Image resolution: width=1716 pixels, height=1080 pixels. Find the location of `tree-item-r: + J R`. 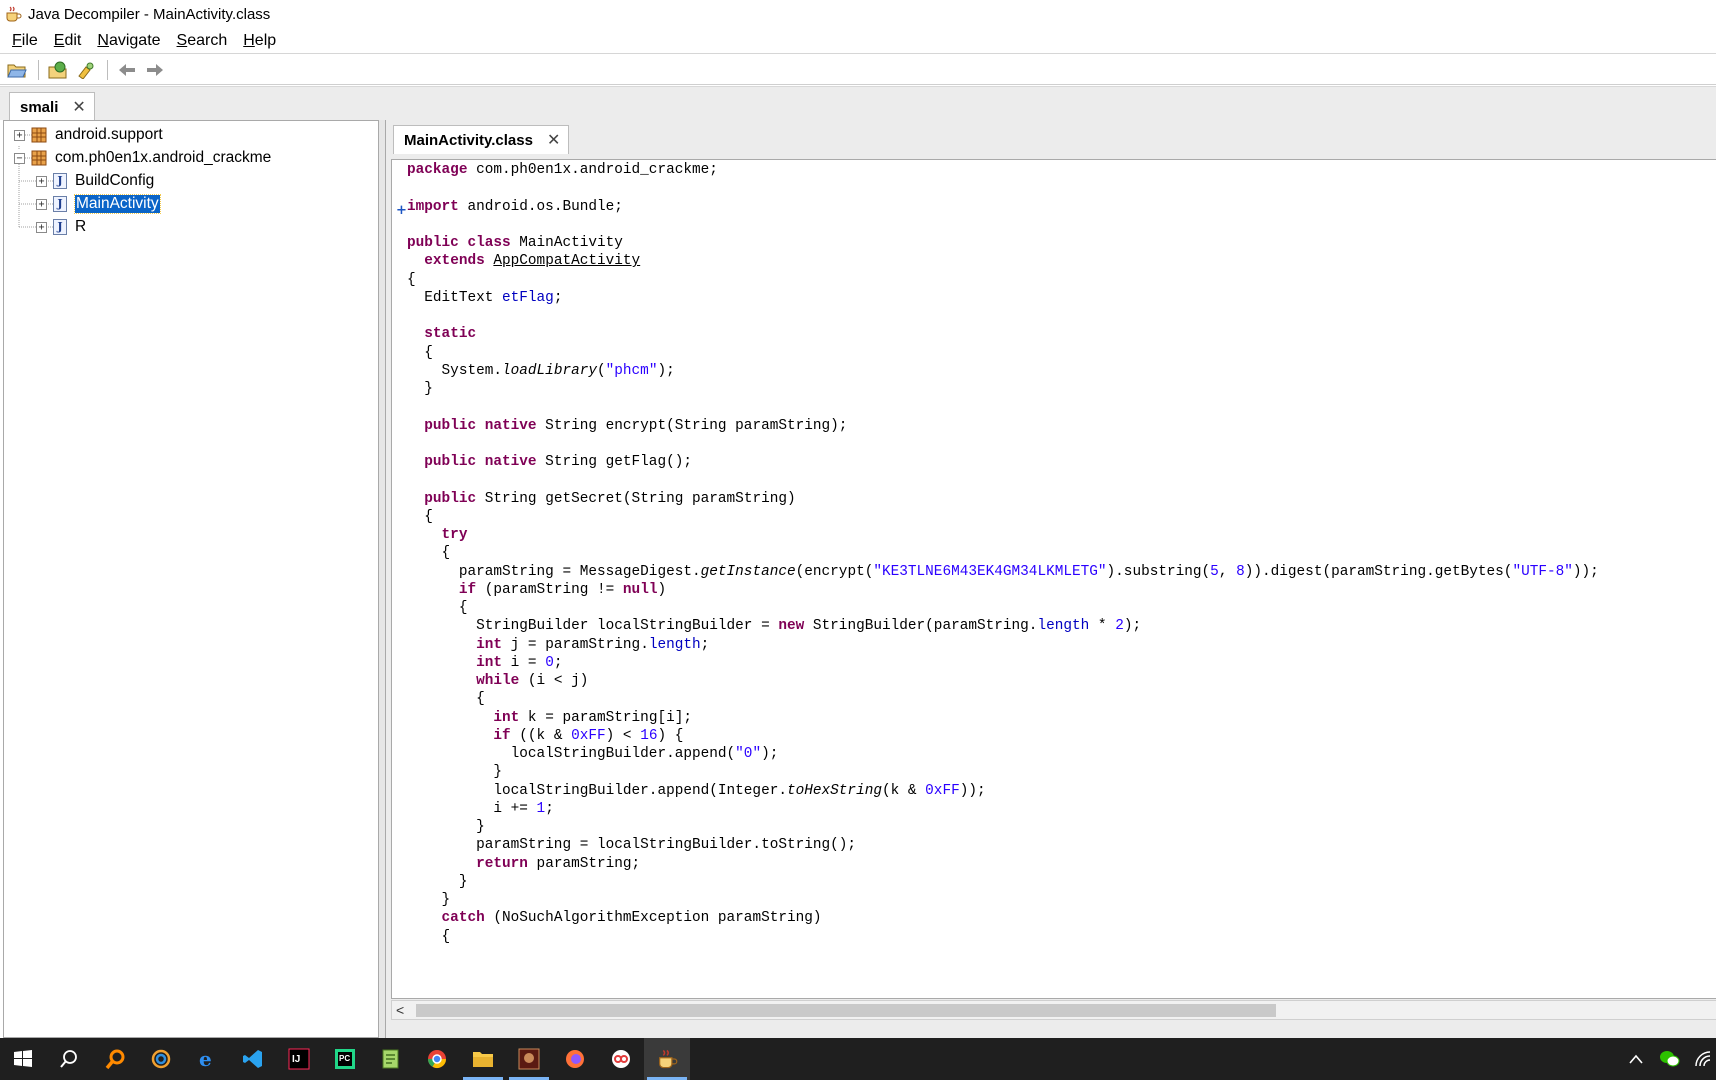

tree-item-r: + J R is located at coordinates (61, 227).